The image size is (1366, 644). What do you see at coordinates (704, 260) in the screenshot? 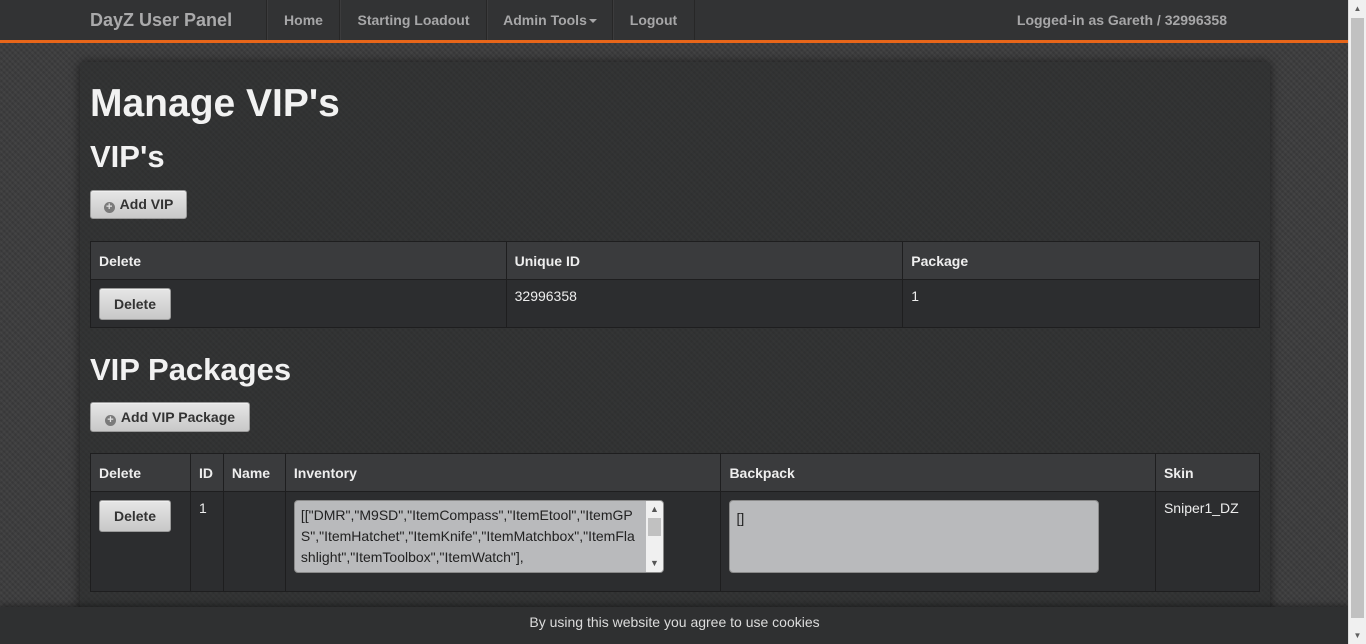
I see `column-header: Unique ID` at bounding box center [704, 260].